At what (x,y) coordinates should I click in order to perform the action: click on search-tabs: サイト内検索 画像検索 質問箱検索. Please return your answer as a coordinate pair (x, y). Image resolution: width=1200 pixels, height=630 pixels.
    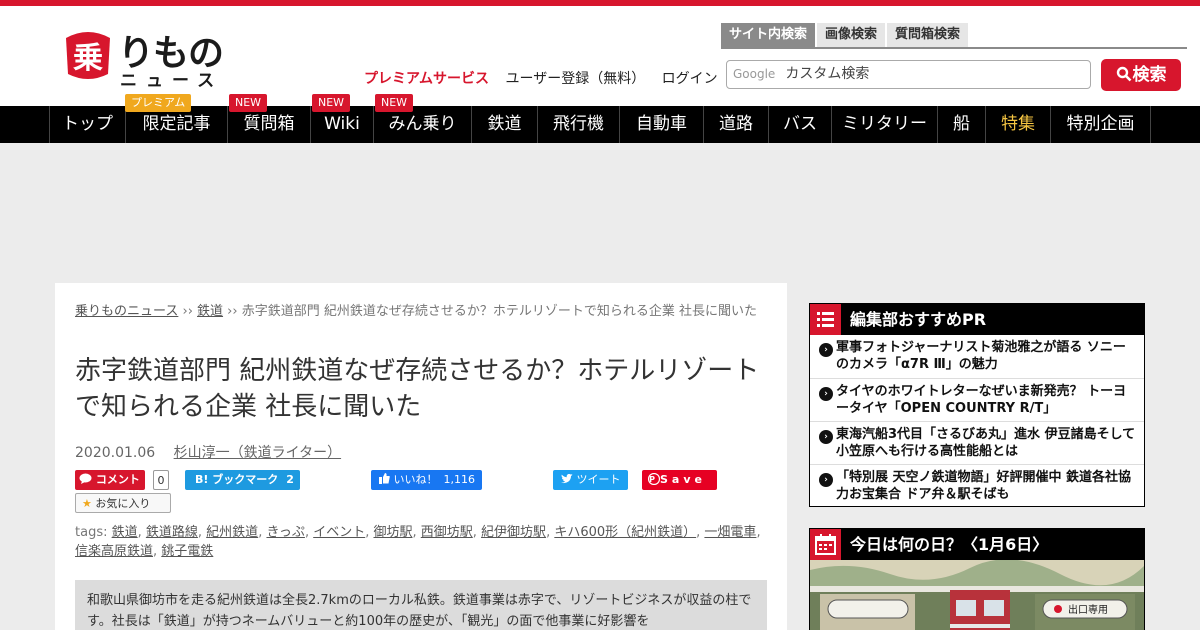
    Looking at the image, I should click on (845, 35).